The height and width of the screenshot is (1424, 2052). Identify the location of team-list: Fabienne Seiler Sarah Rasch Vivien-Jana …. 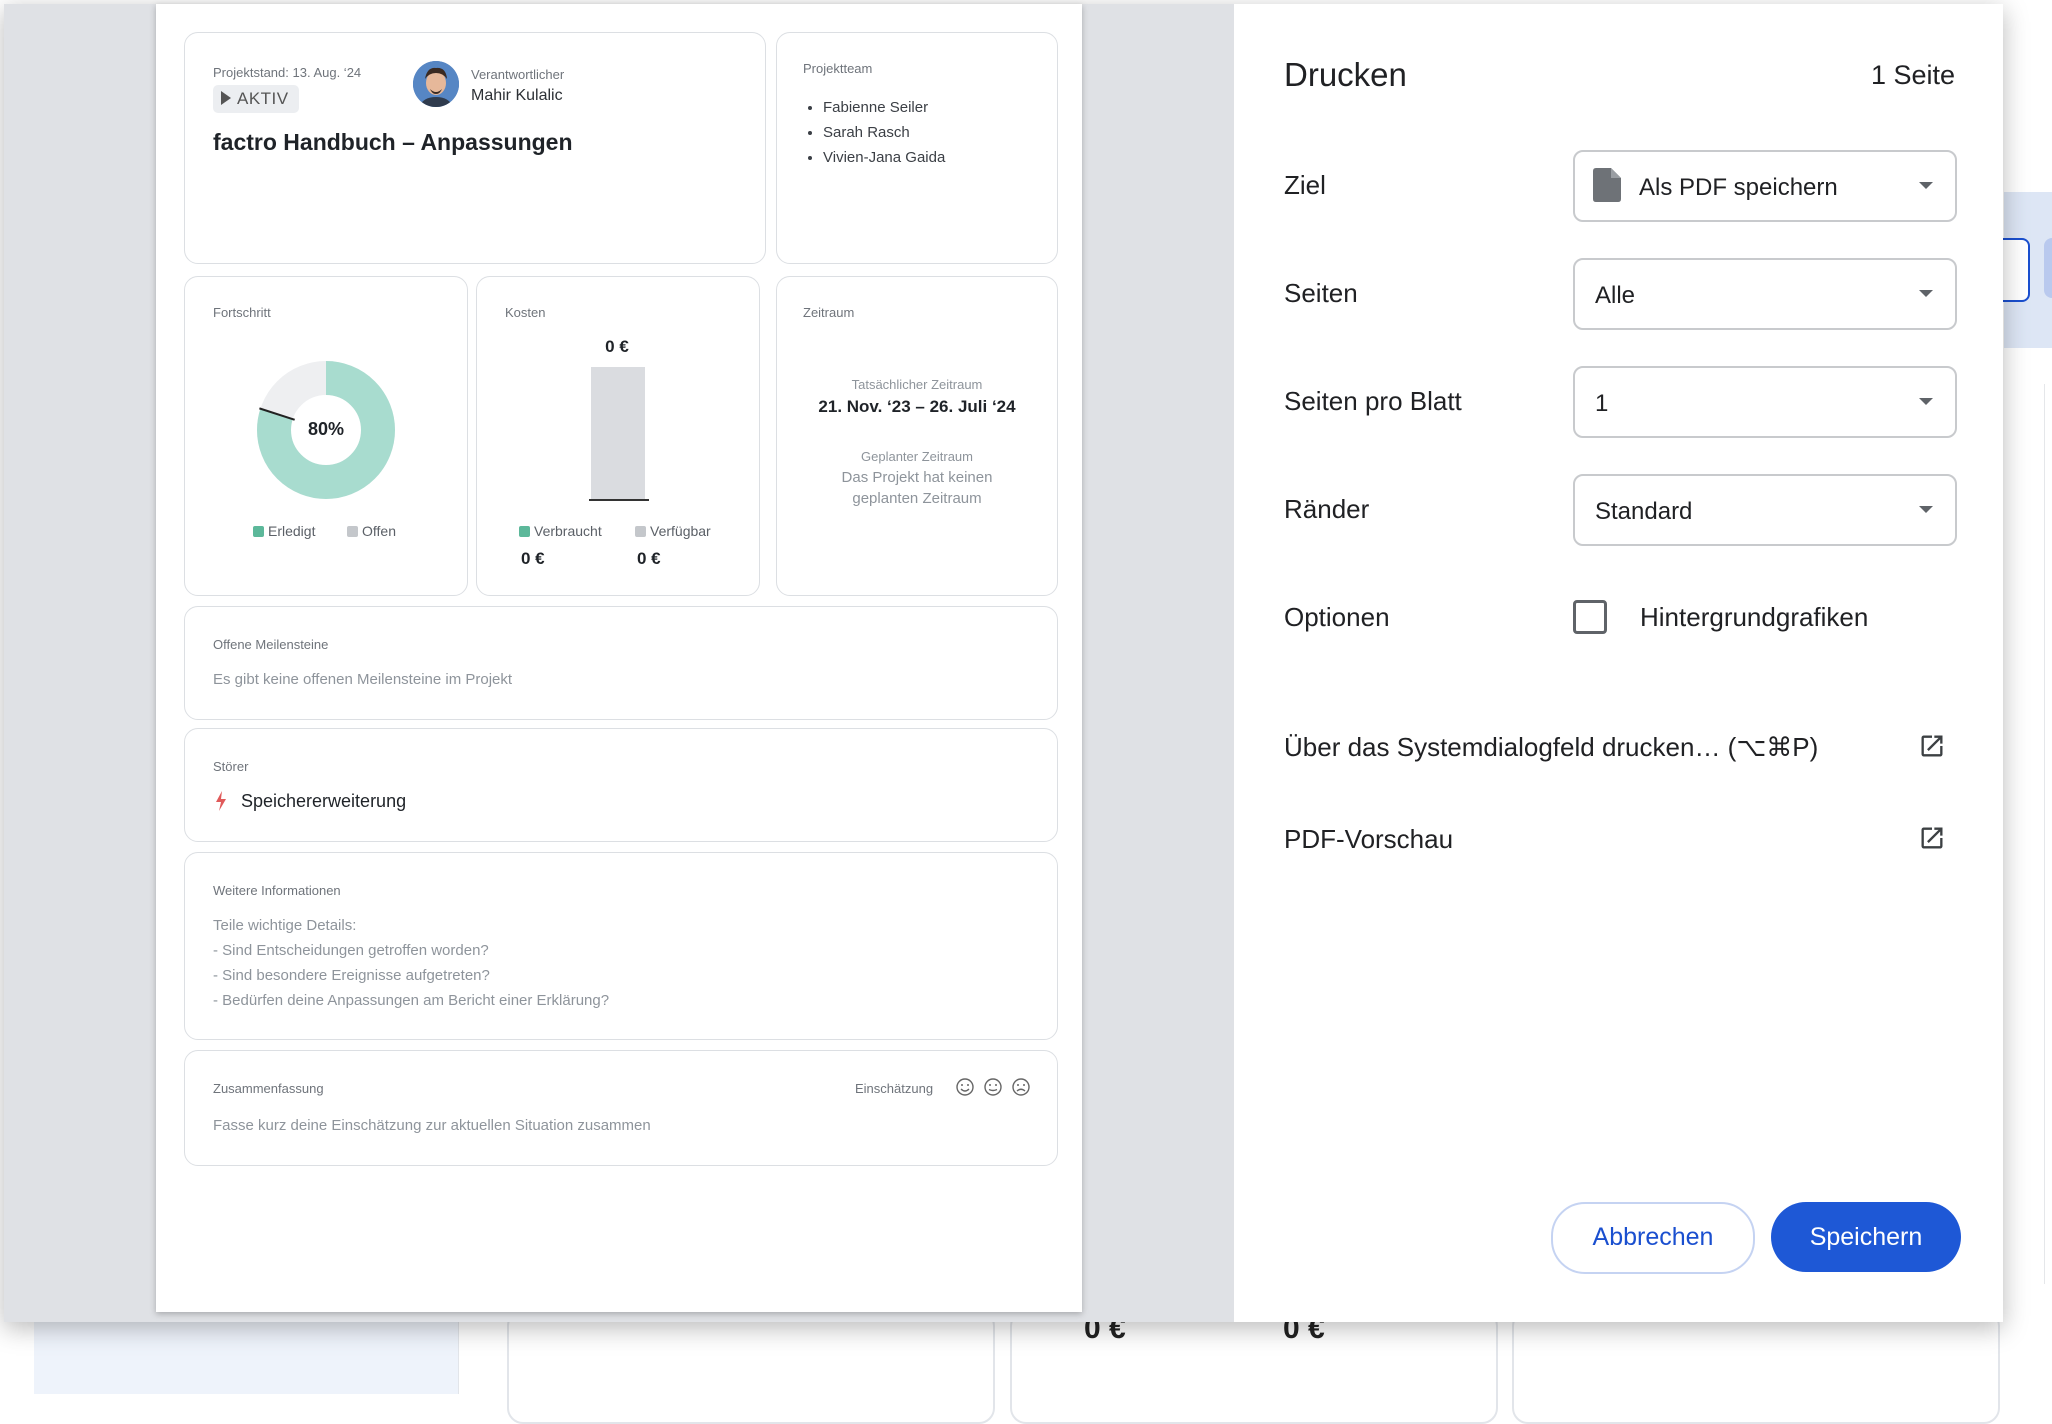
(875, 132).